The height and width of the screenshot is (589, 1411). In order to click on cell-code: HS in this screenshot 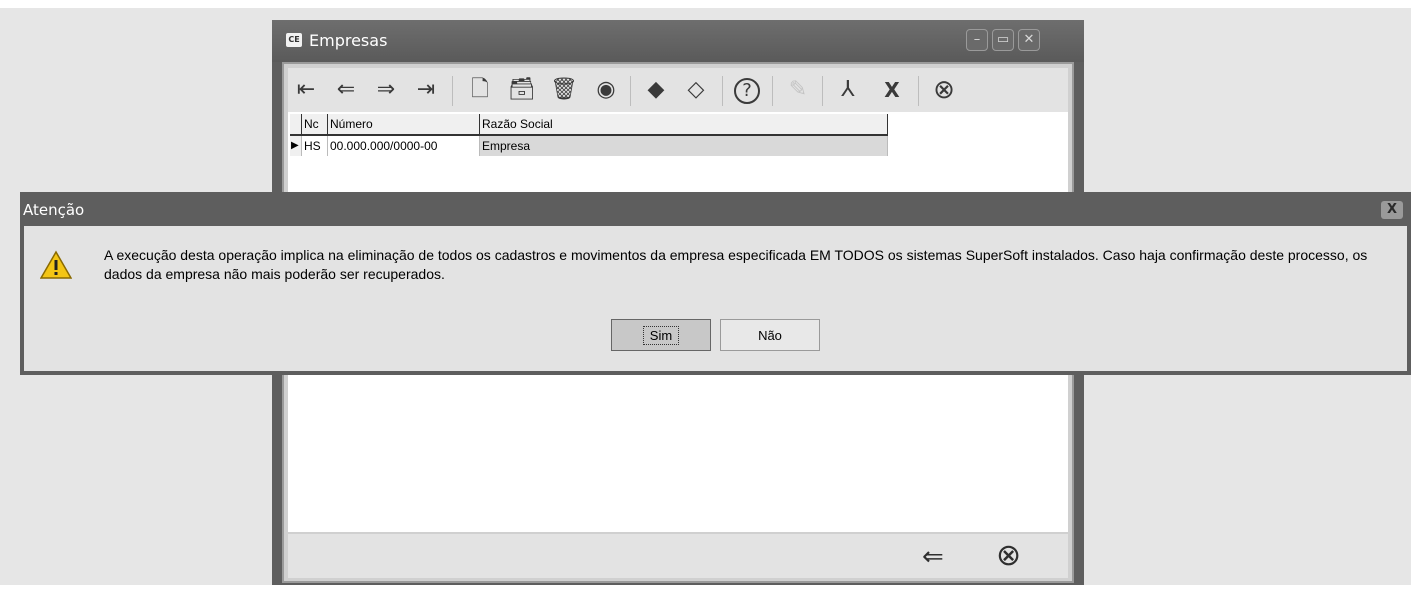, I will do `click(315, 146)`.